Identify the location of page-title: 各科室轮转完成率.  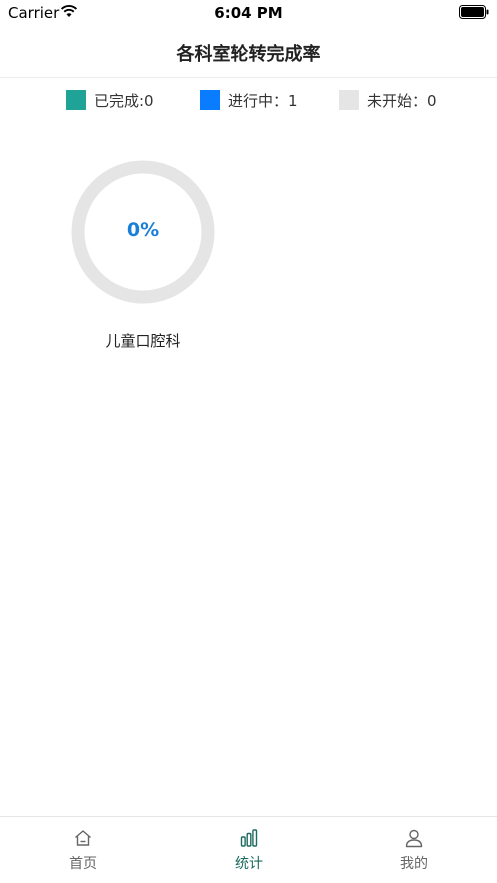
(248, 54).